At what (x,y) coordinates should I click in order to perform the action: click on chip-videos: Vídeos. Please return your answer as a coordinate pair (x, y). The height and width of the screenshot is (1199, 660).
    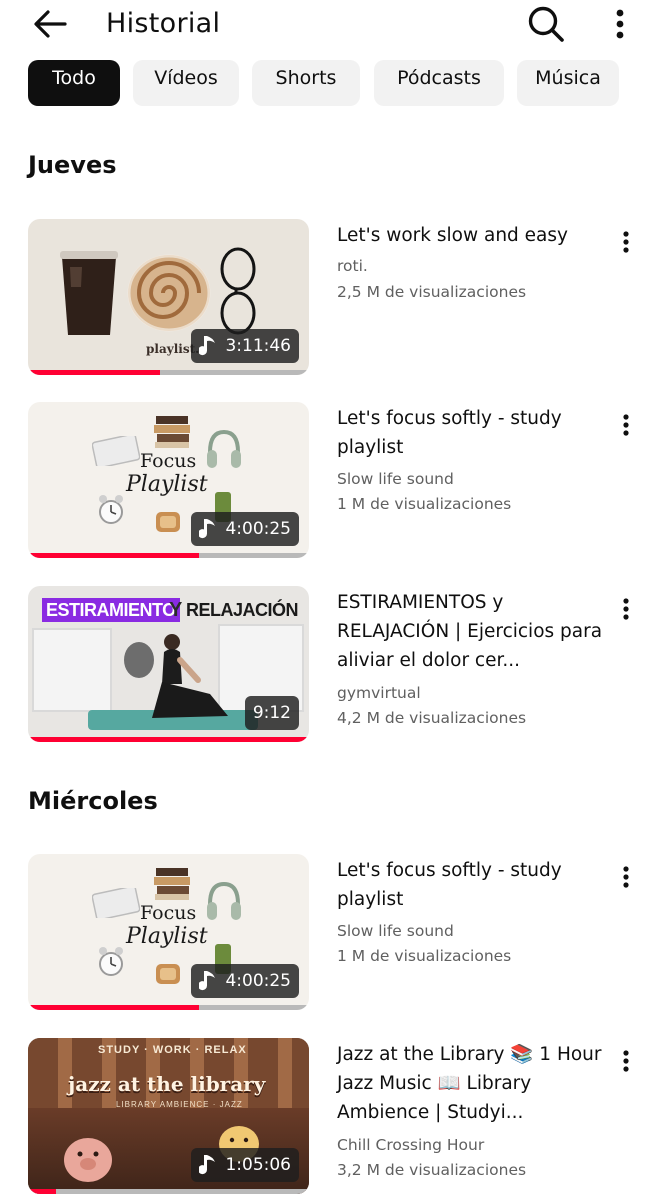
    Looking at the image, I should click on (186, 83).